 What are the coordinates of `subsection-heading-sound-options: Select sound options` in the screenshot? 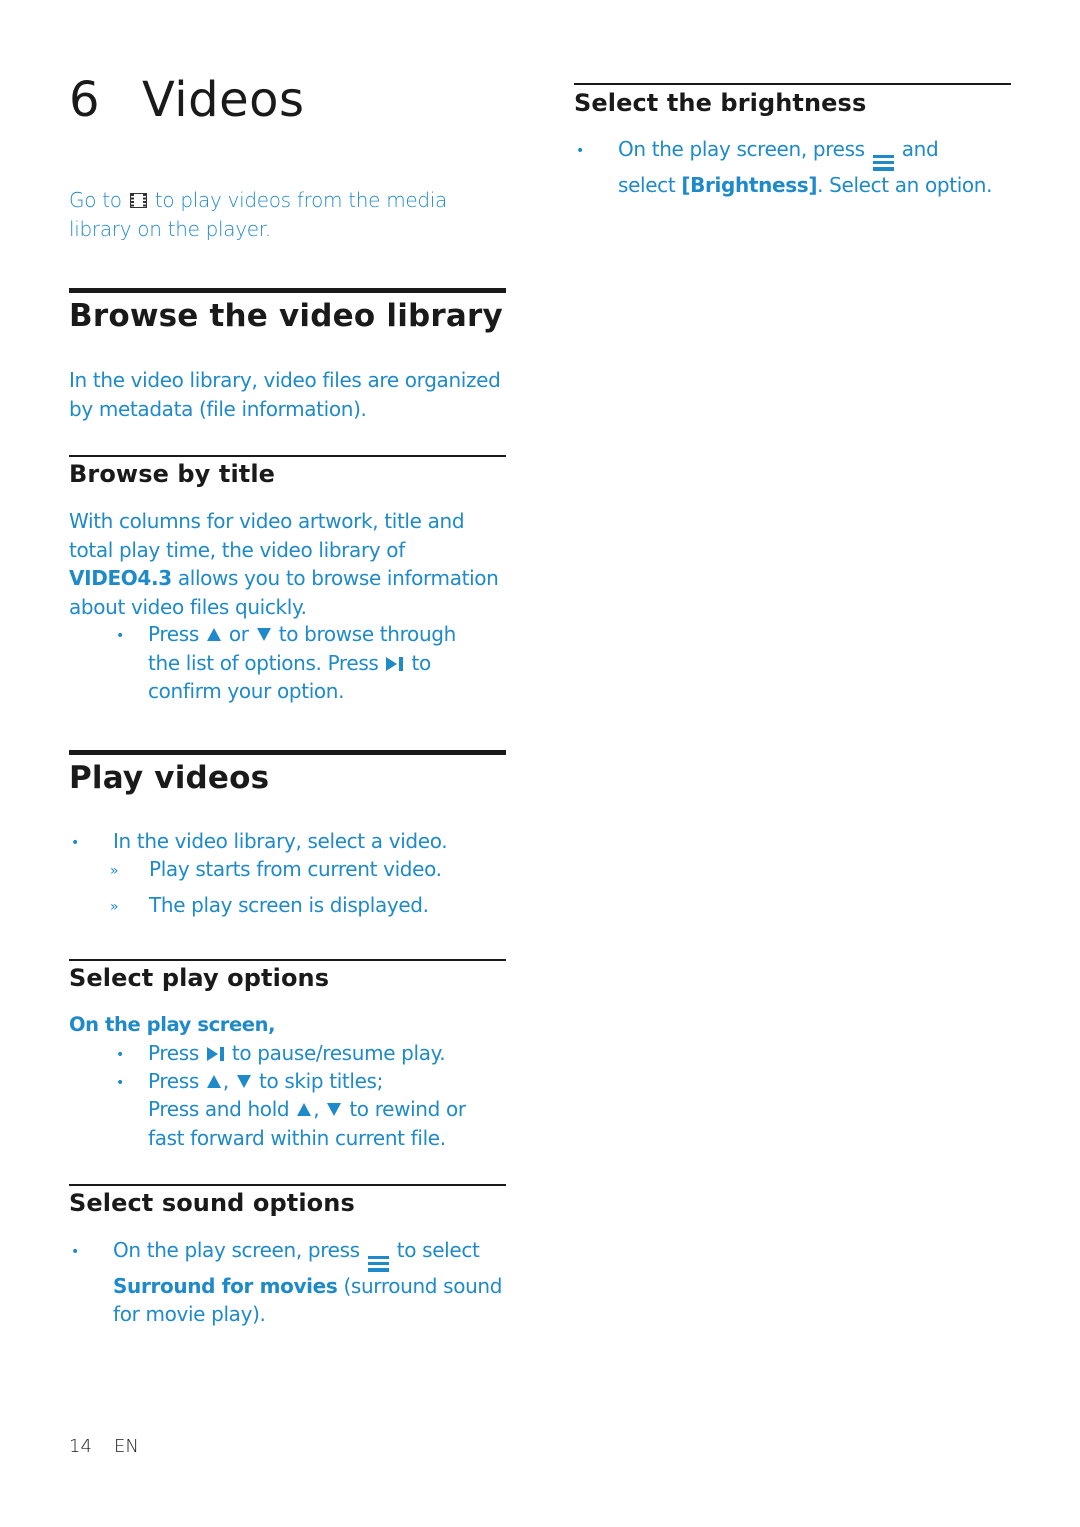 It's located at (212, 1203).